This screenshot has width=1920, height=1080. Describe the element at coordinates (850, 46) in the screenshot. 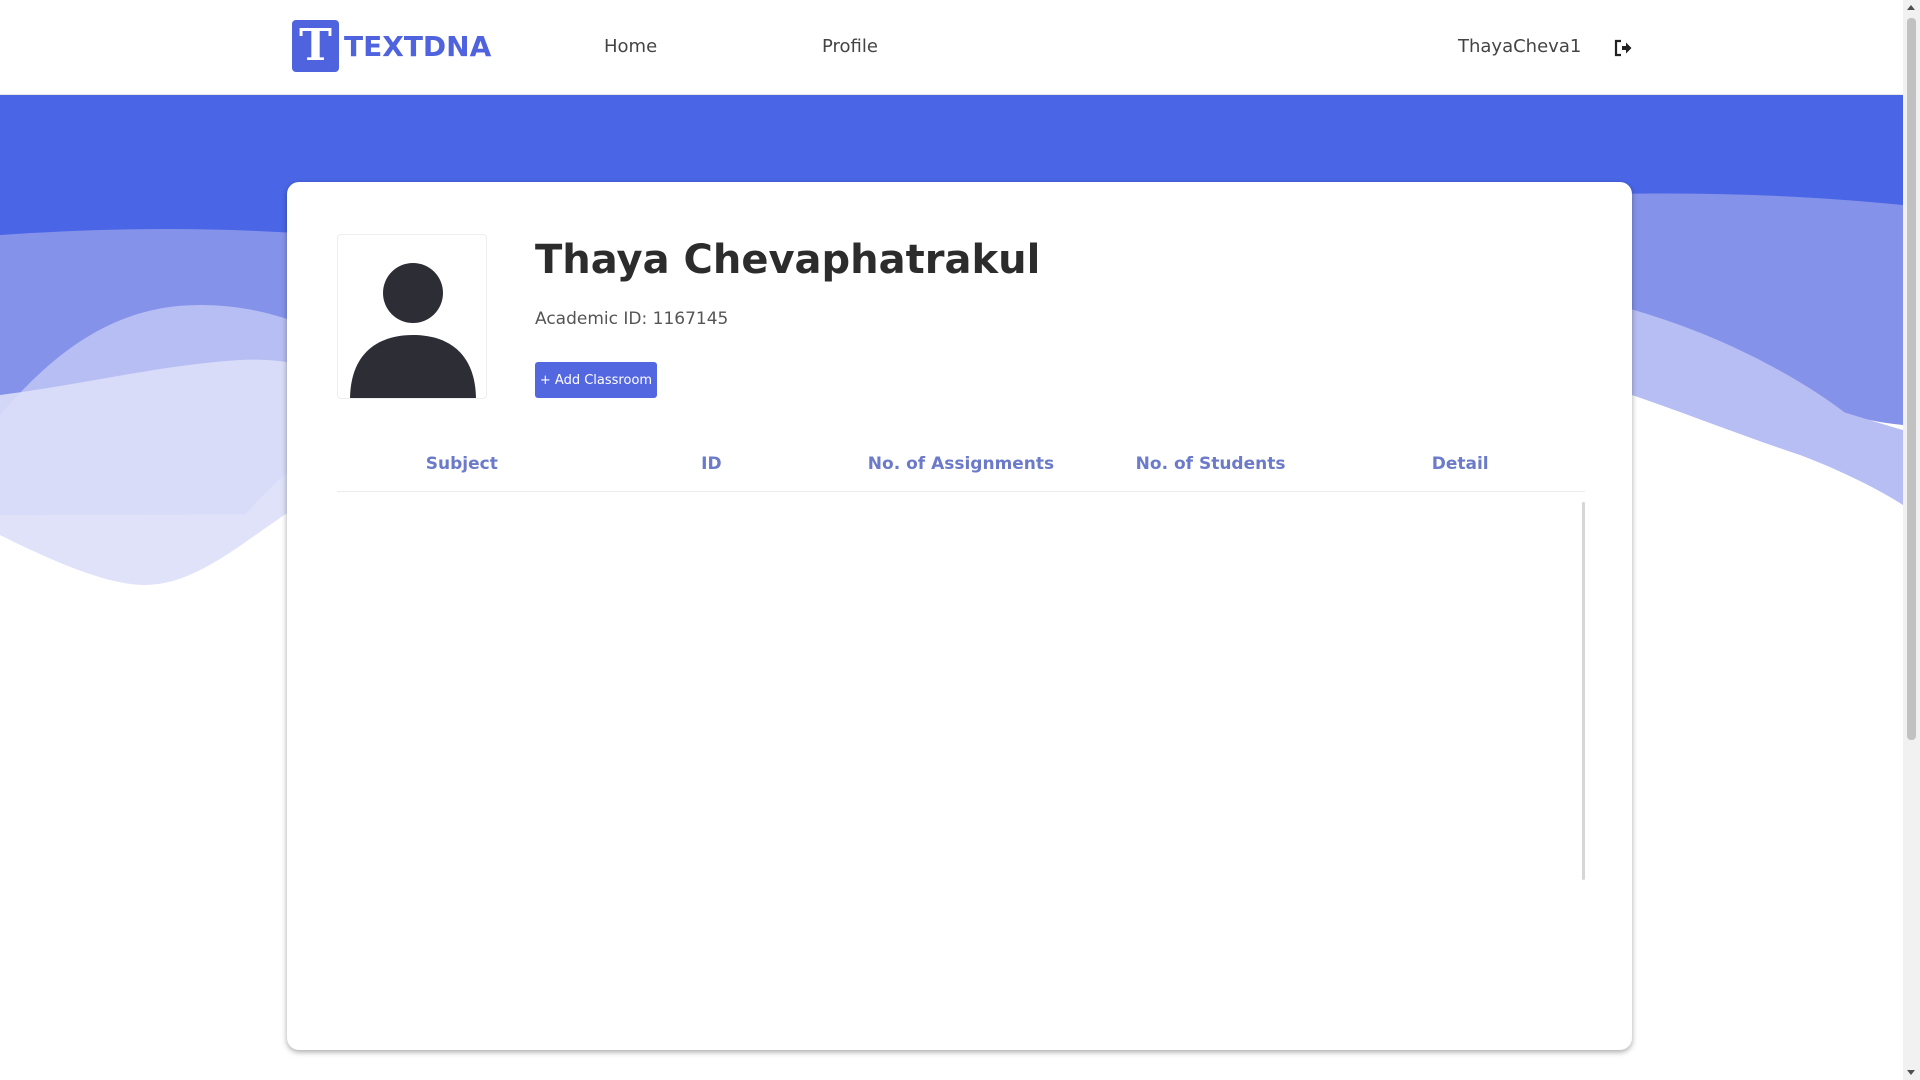

I see `nav-profile-link: Profile` at that location.